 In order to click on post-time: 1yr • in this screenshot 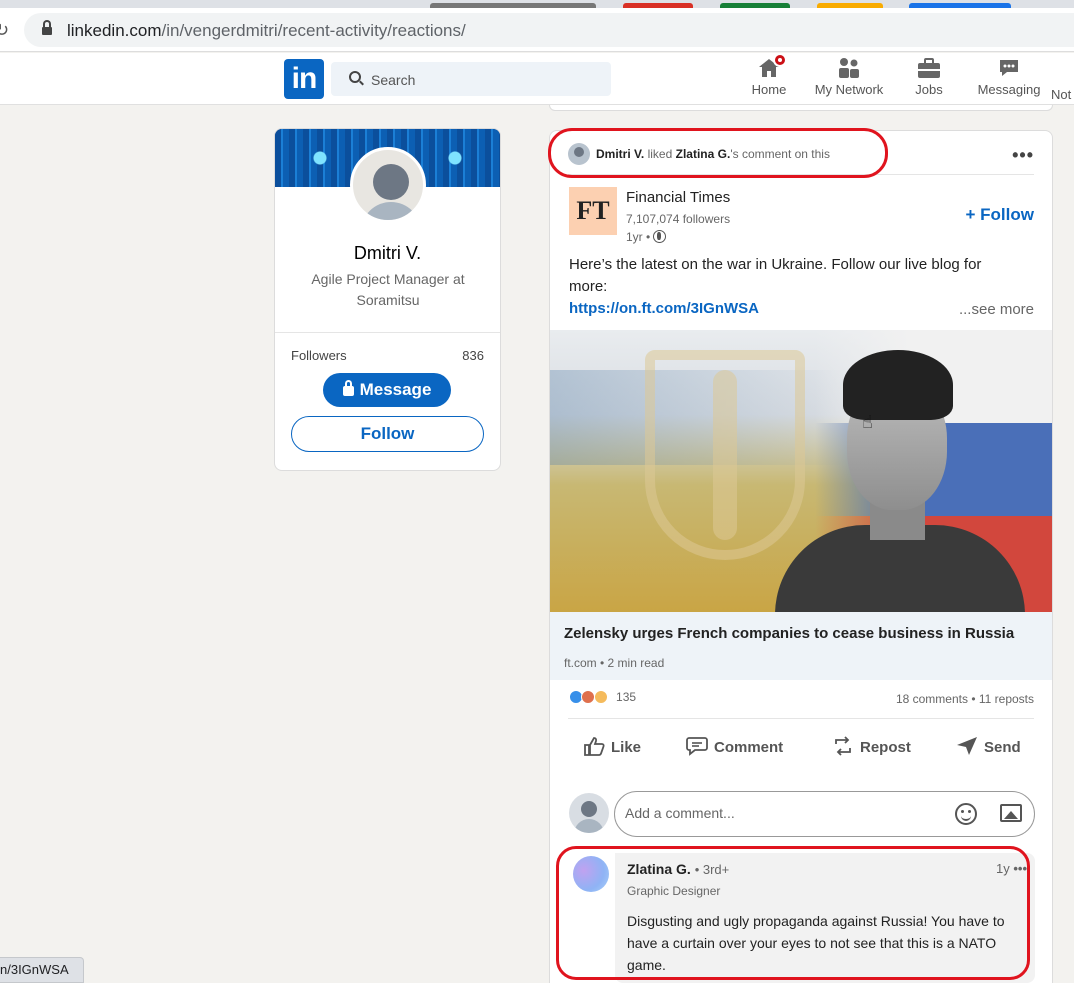, I will do `click(646, 237)`.